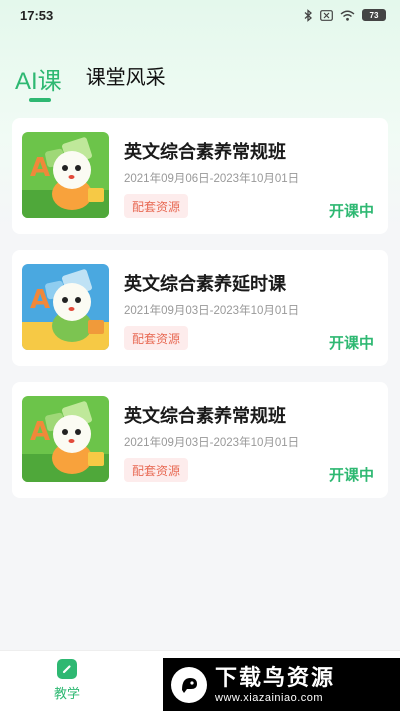  I want to click on wifi-icon, so click(347, 15).